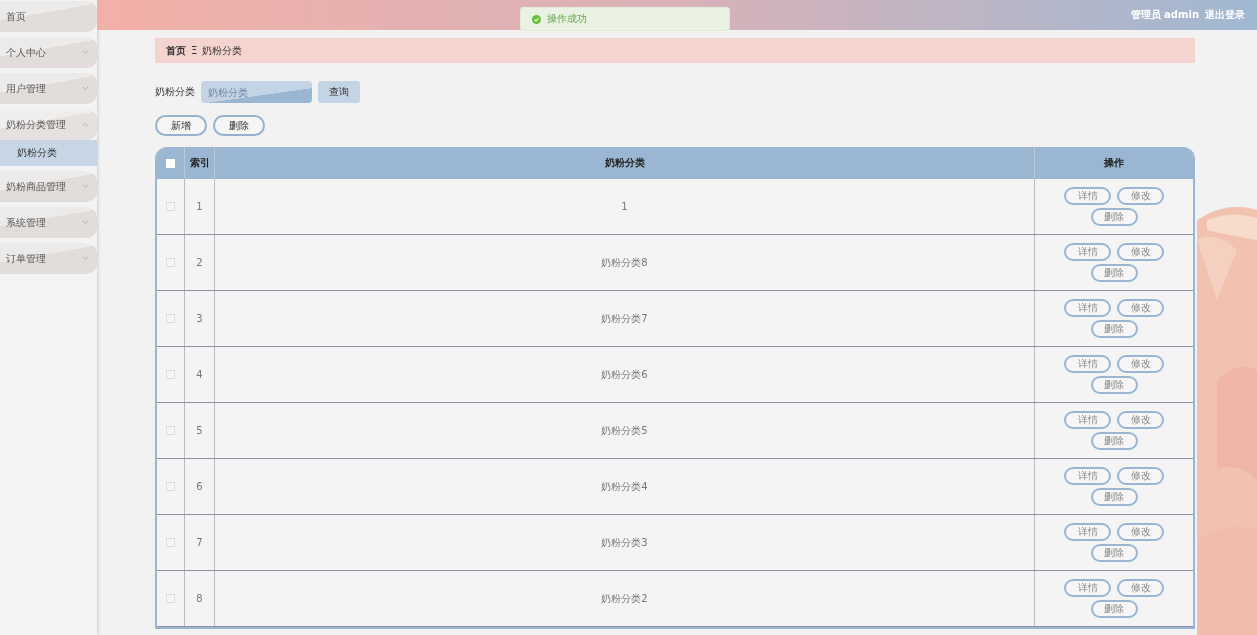  Describe the element at coordinates (200, 542) in the screenshot. I see `table-cell: 7` at that location.